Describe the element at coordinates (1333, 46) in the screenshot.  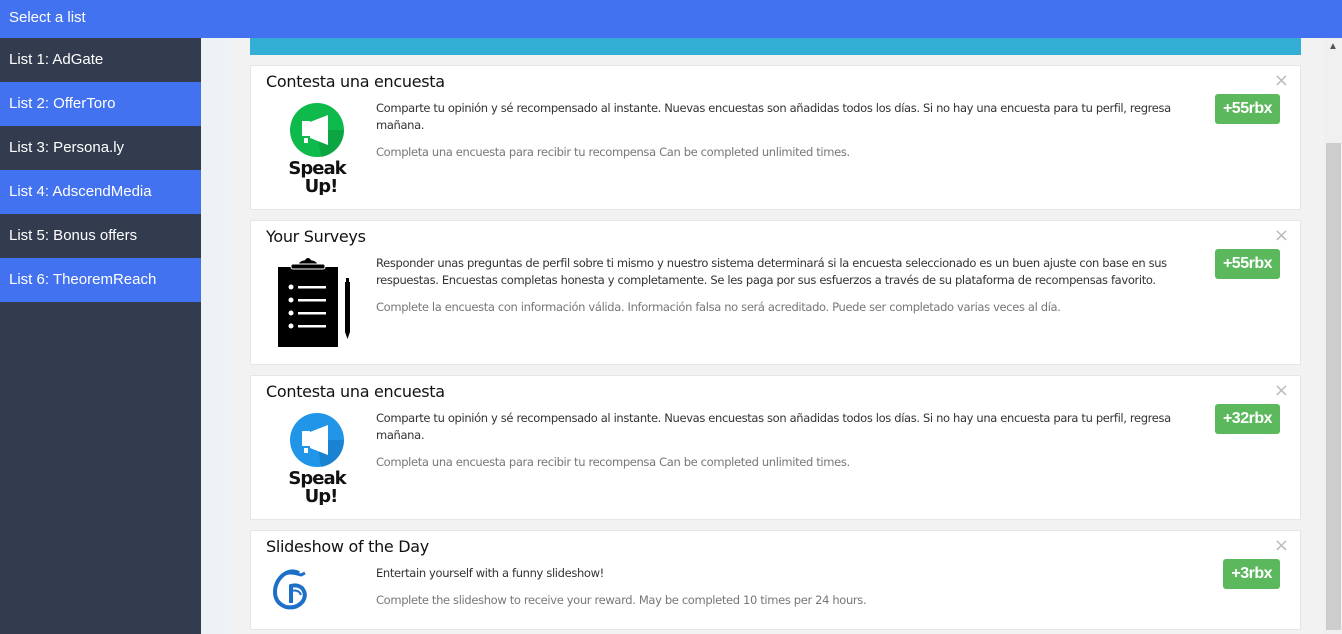
I see `scroll-up-arrow-icon: ▲` at that location.